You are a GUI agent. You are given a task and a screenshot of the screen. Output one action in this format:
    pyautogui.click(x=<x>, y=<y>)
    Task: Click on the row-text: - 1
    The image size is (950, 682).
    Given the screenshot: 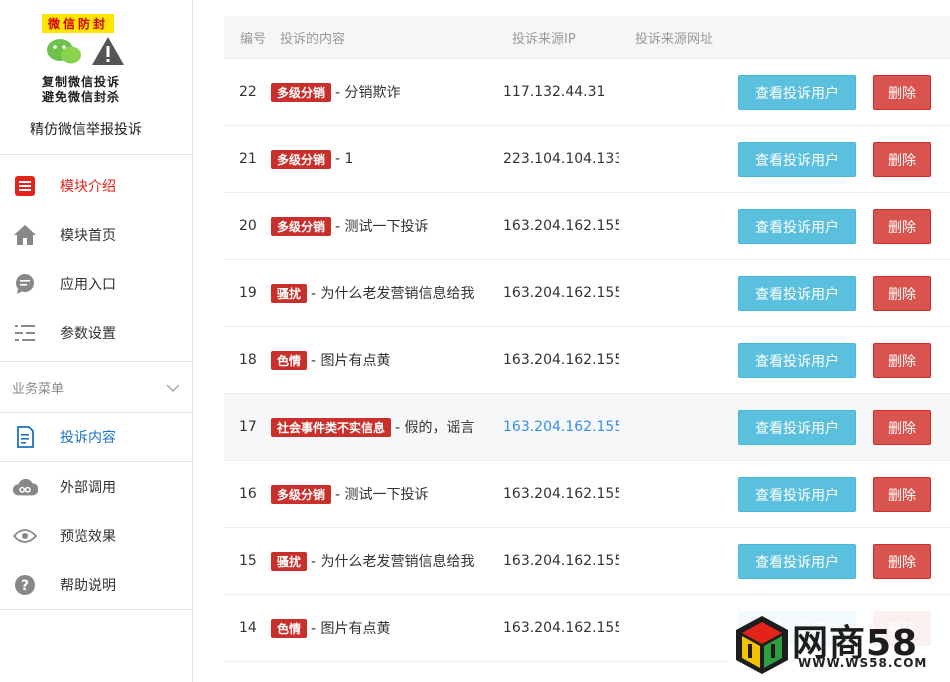 What is the action you would take?
    pyautogui.click(x=344, y=159)
    